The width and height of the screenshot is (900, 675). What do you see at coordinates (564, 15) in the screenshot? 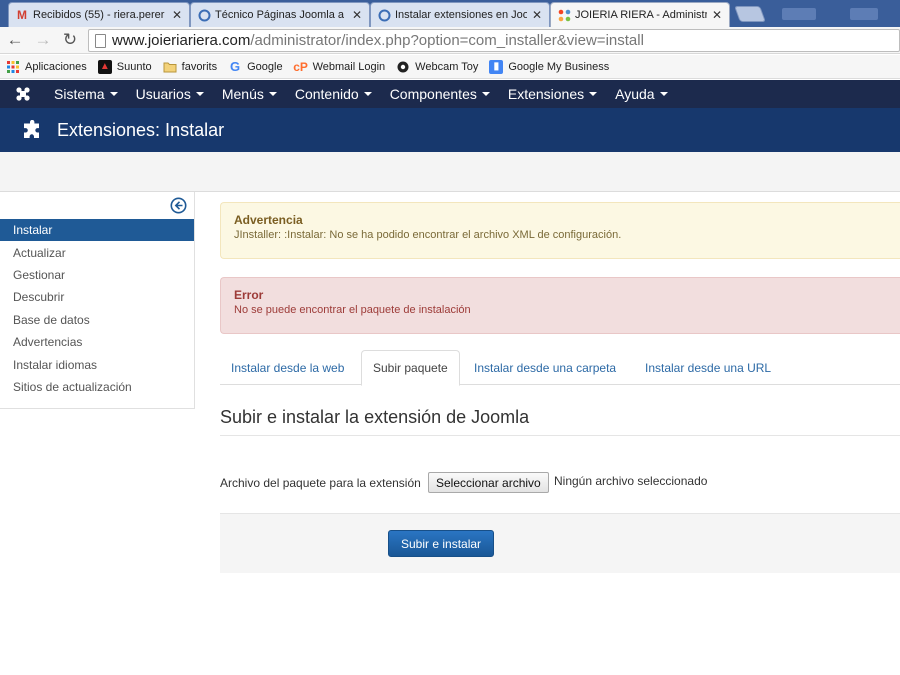
I see `joomla-icon` at bounding box center [564, 15].